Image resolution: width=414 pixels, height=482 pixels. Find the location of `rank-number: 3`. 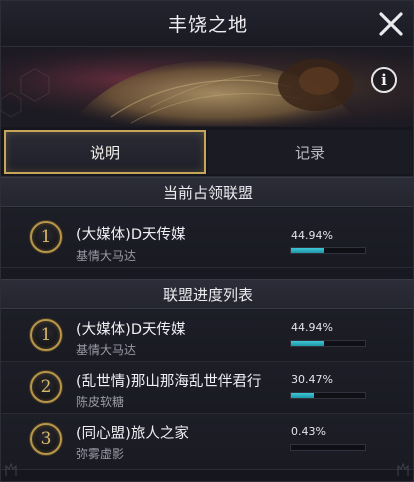

rank-number: 3 is located at coordinates (46, 439).